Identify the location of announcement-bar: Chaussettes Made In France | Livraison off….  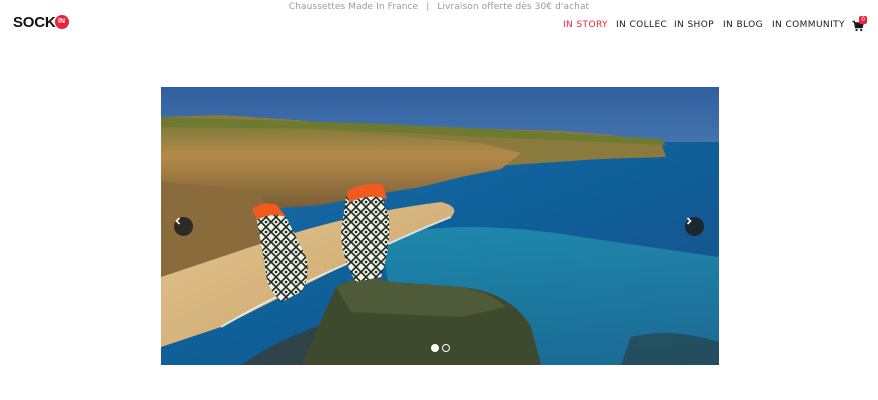
(439, 7).